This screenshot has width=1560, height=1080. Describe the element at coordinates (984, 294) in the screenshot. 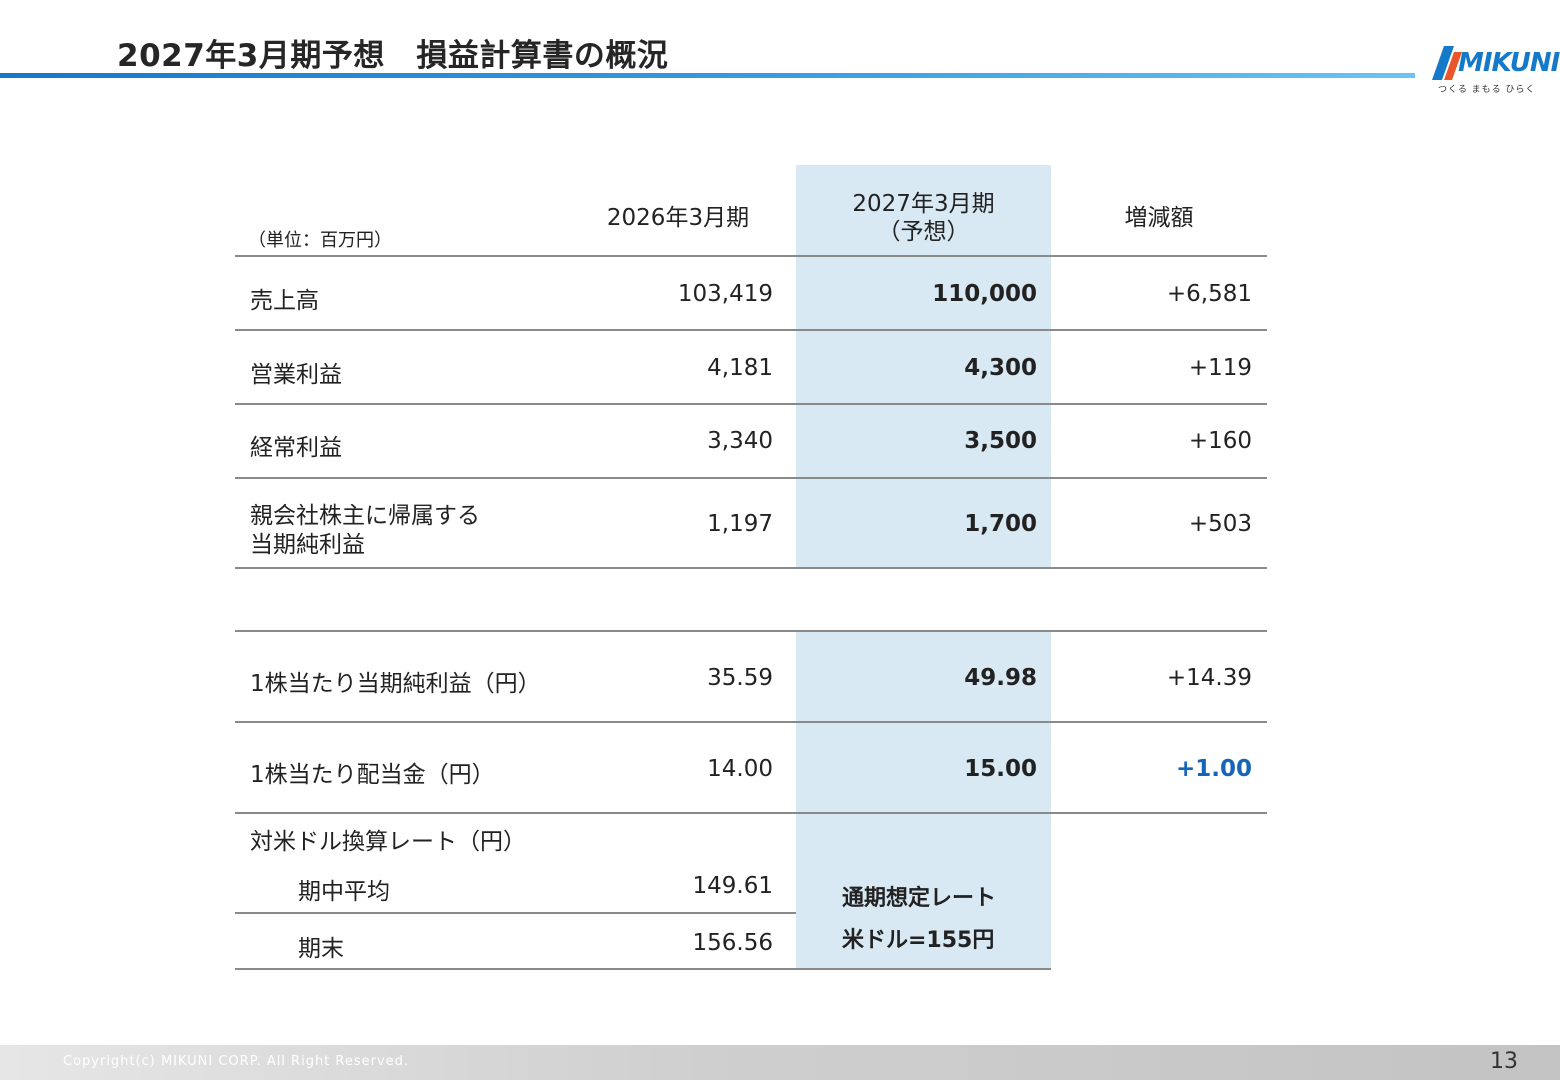

I see `row-forecast-net-sales: 110,000` at that location.